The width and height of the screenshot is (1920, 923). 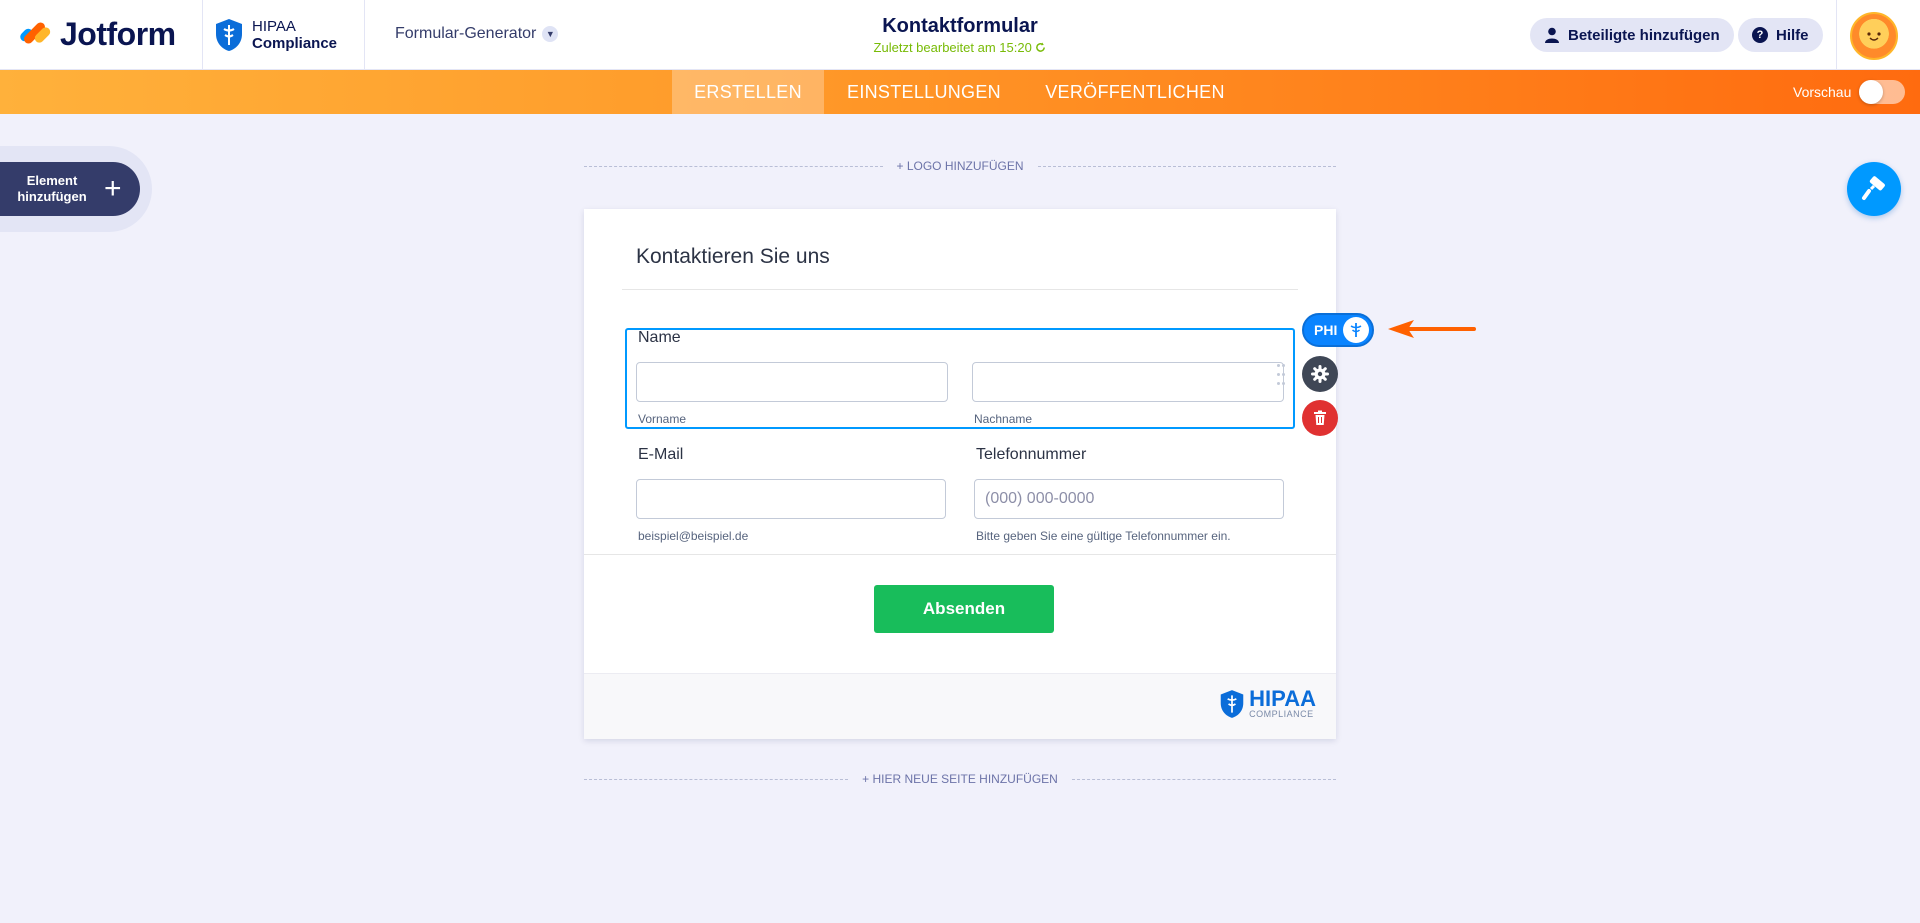 What do you see at coordinates (662, 419) in the screenshot?
I see `first-name-sublabel: Vorname` at bounding box center [662, 419].